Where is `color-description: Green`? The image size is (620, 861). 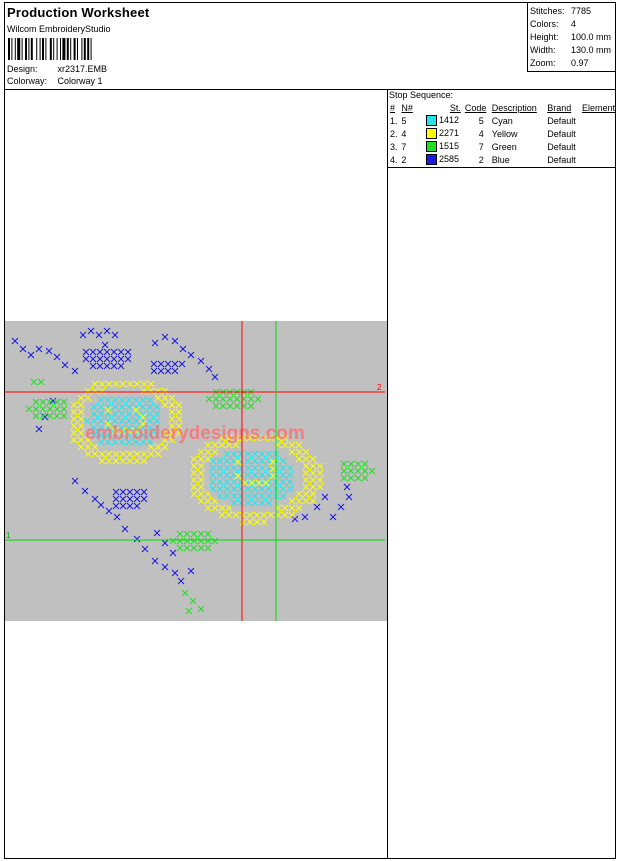 color-description: Green is located at coordinates (504, 146).